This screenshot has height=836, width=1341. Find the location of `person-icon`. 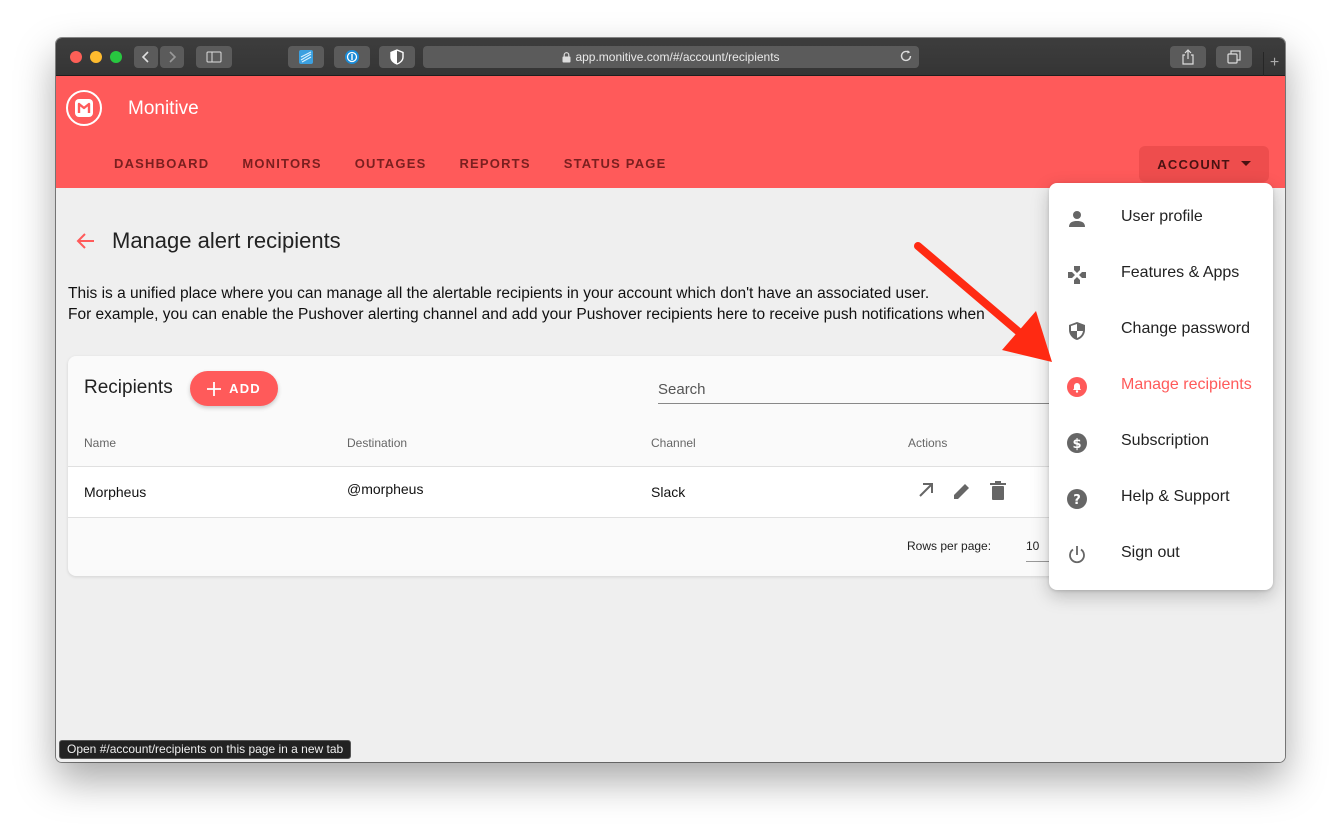

person-icon is located at coordinates (1077, 219).